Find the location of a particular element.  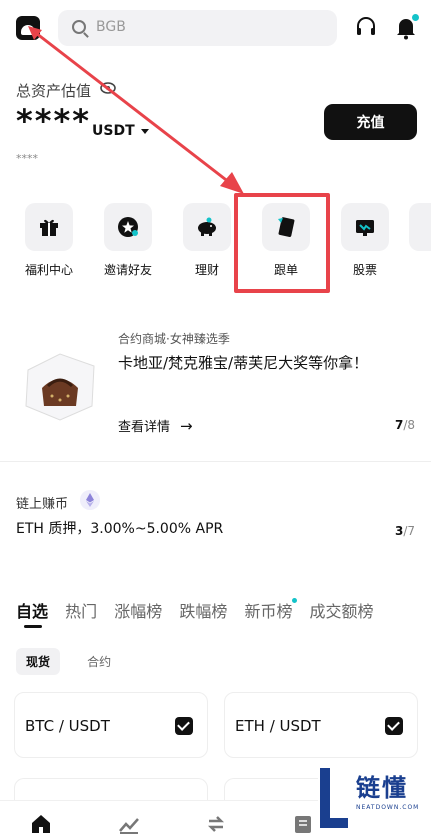

trade-icon is located at coordinates (216, 824).